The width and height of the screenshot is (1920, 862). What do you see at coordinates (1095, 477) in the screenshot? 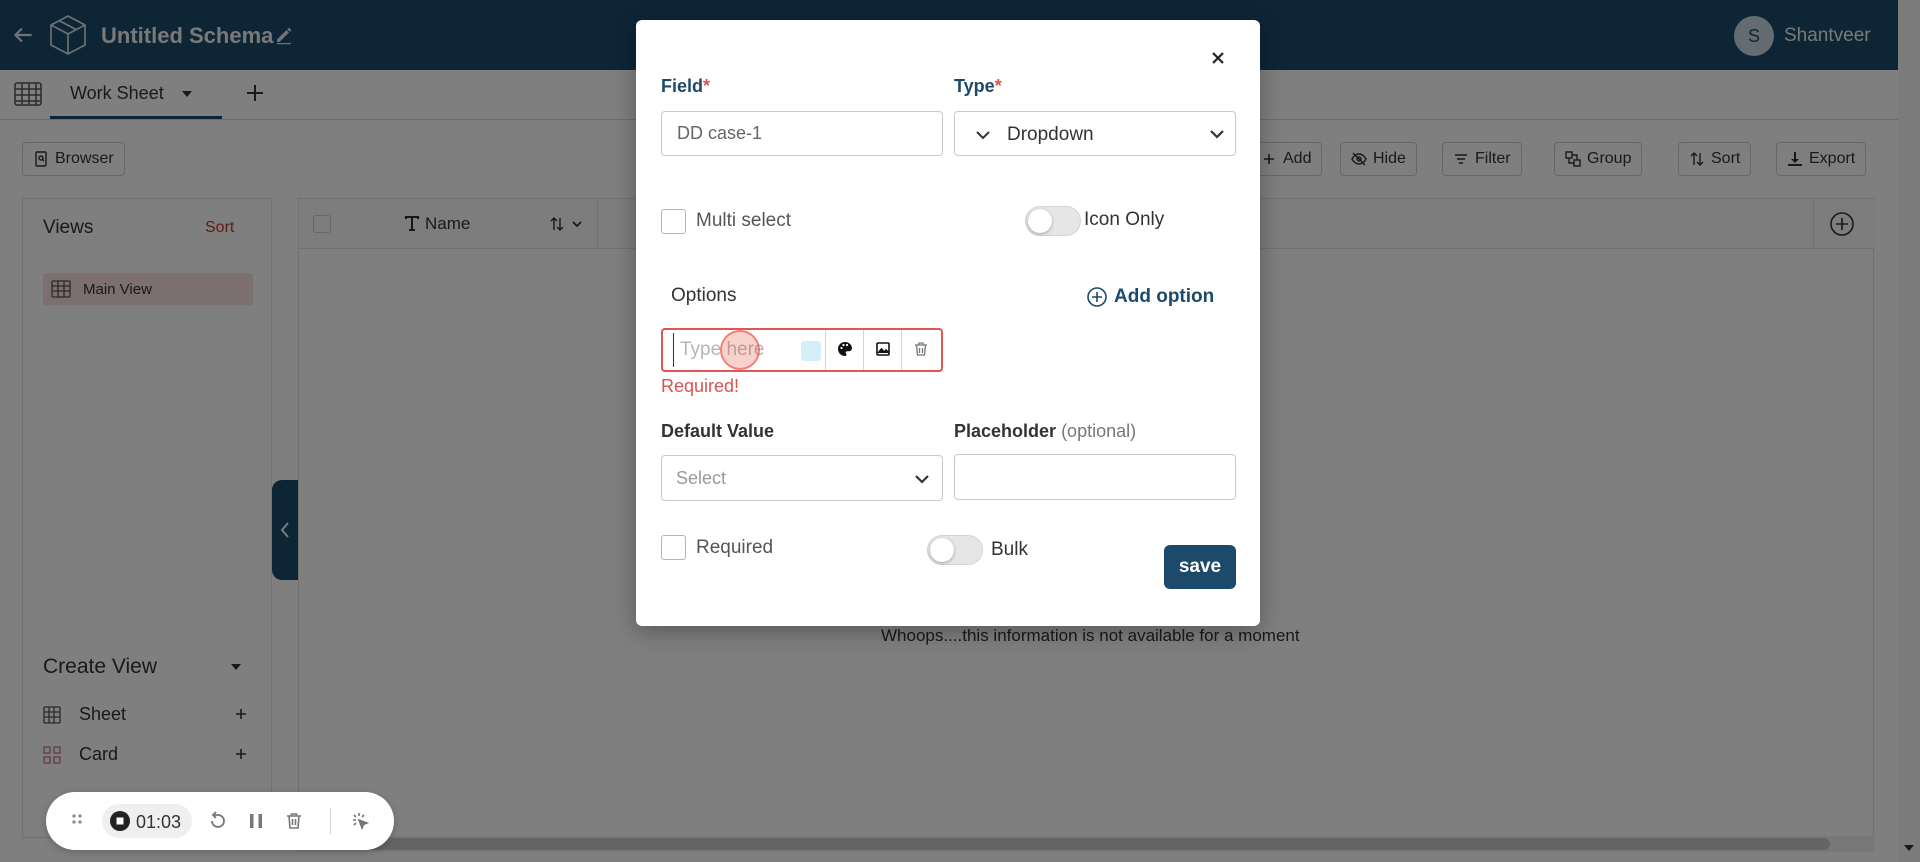
I see `placeholder-input` at bounding box center [1095, 477].